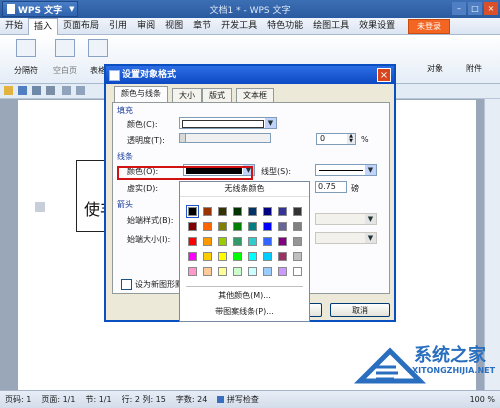 Image resolution: width=500 pixels, height=408 pixels. I want to click on transparency-input: 0 ▲ ▼, so click(336, 139).